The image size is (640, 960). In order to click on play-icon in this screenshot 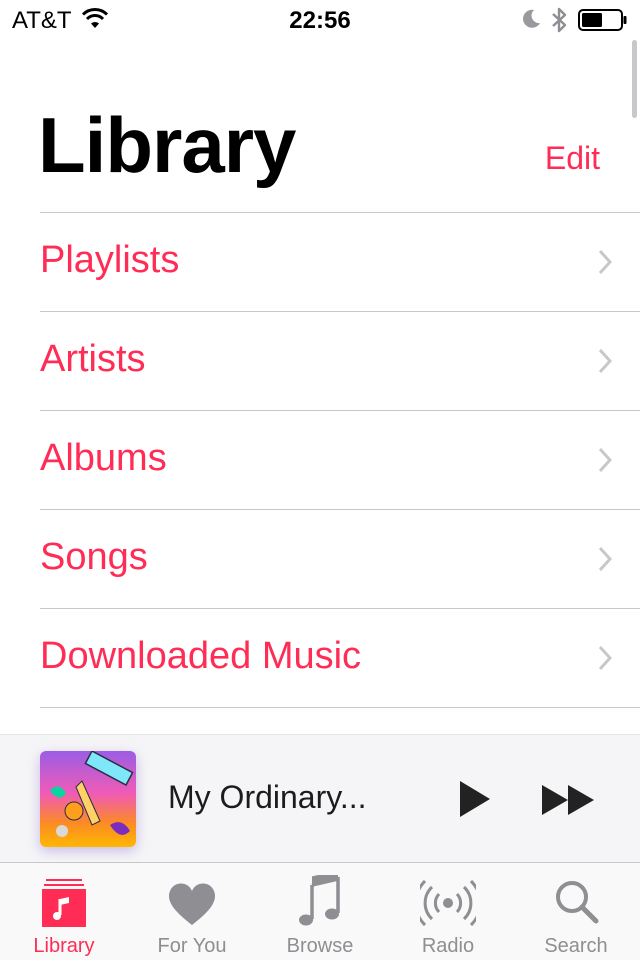, I will do `click(474, 799)`.